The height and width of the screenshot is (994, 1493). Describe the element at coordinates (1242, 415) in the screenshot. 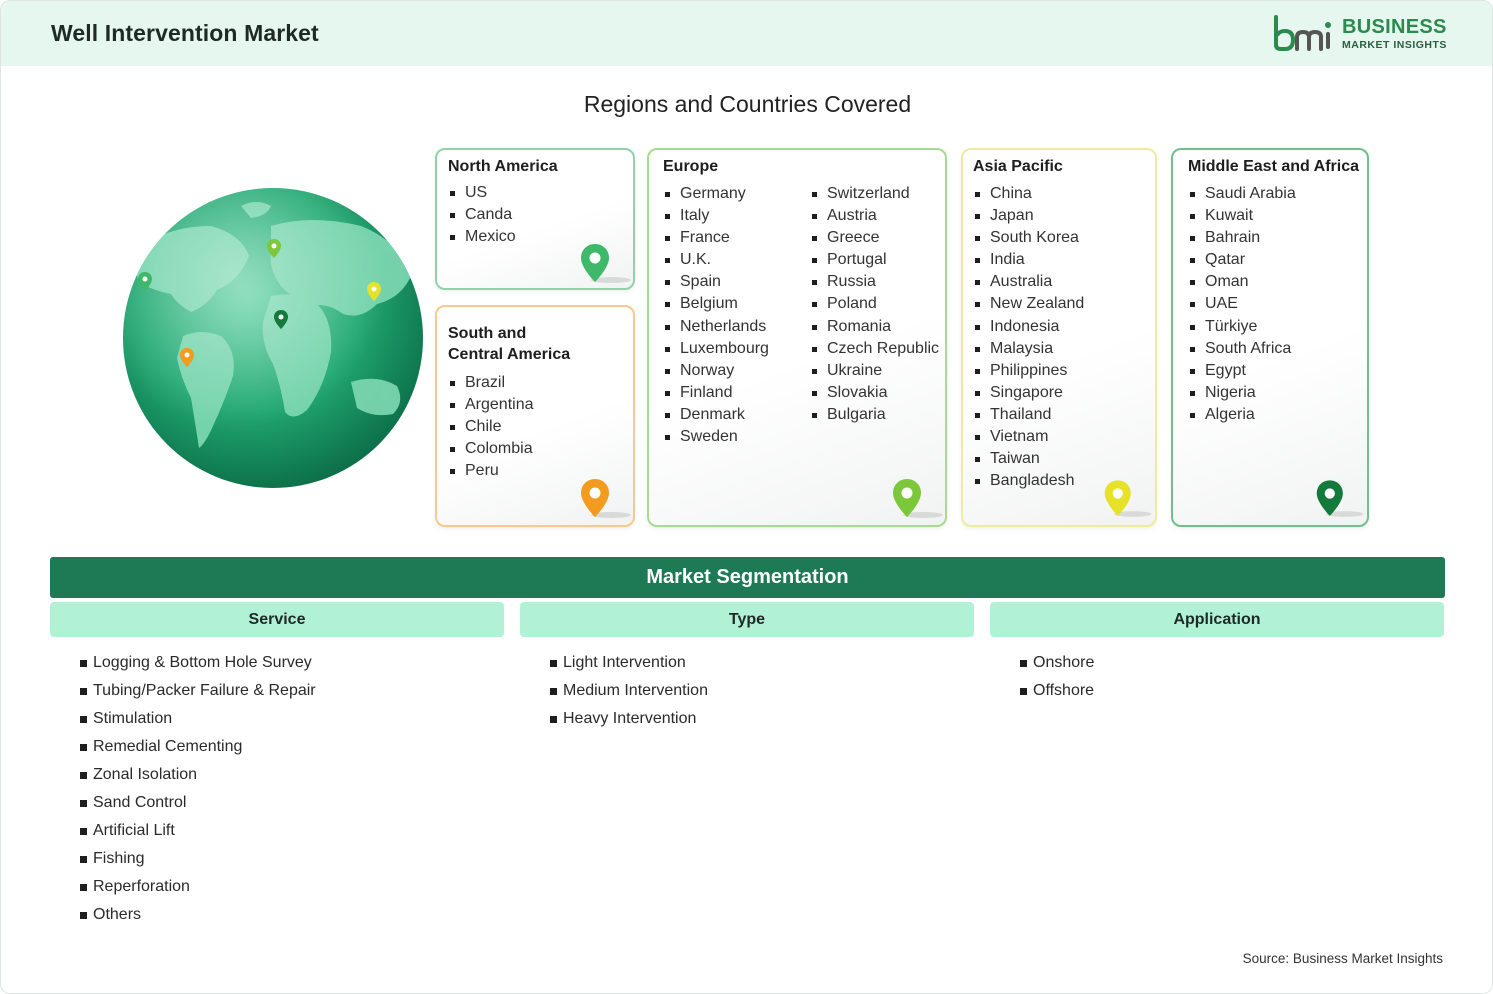

I see `list-item: Algeria` at that location.